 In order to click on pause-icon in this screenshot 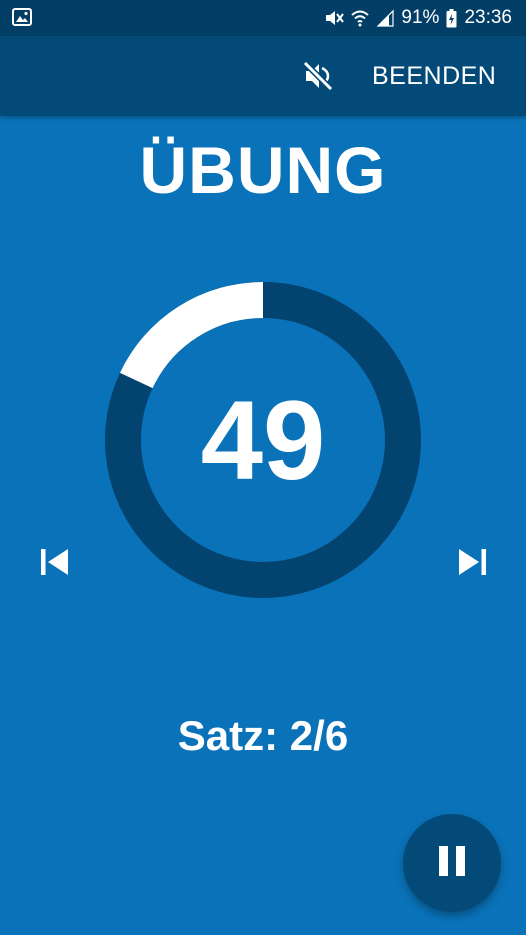, I will do `click(452, 863)`.